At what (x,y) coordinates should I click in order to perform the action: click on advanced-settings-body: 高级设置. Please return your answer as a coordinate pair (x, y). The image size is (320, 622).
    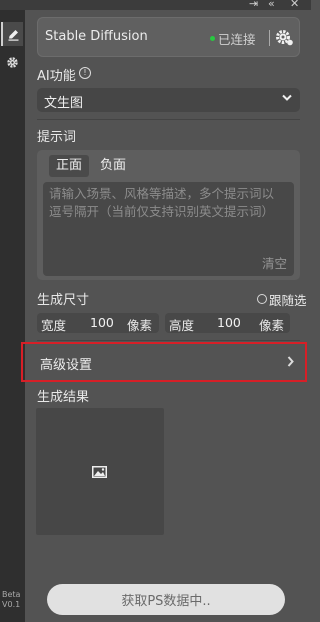
    Looking at the image, I should click on (164, 362).